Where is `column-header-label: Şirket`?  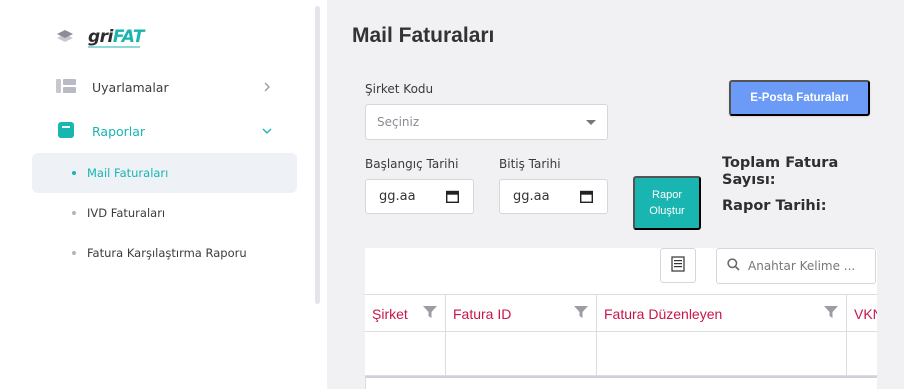 column-header-label: Şirket is located at coordinates (390, 314).